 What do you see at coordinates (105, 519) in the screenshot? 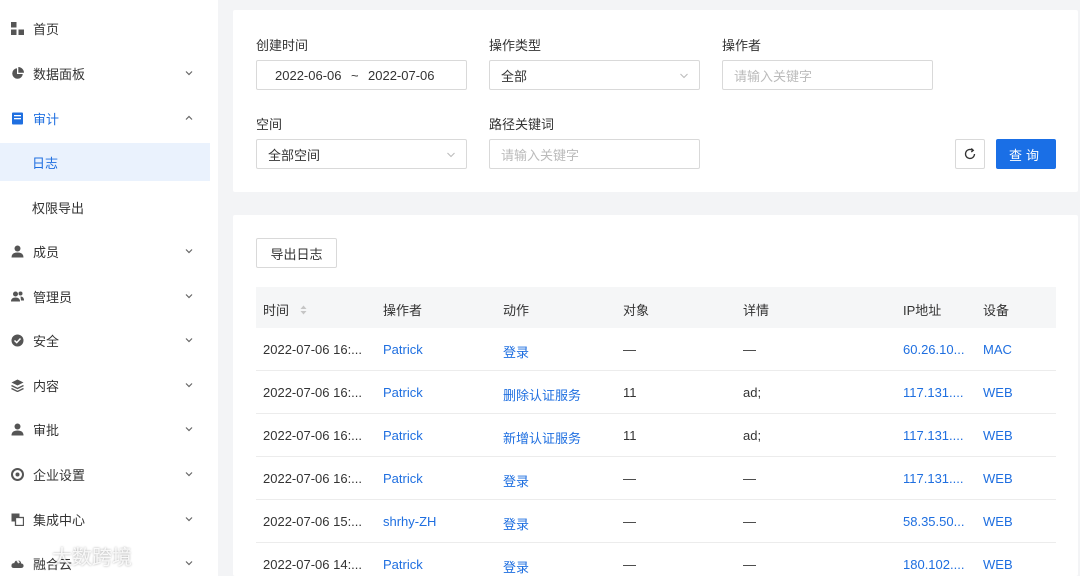
I see `nav-item-integration: 集成中心` at bounding box center [105, 519].